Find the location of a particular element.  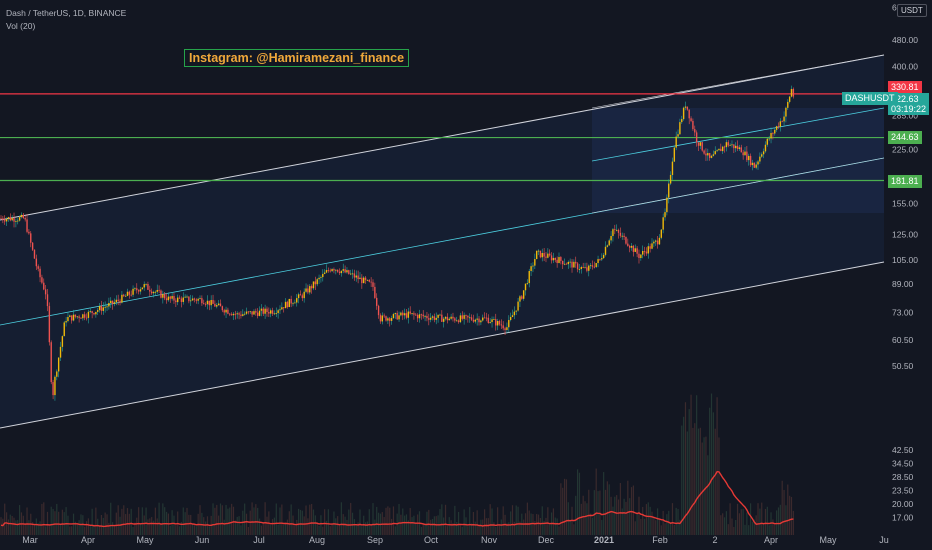

x-tick-label: Sep is located at coordinates (375, 540).